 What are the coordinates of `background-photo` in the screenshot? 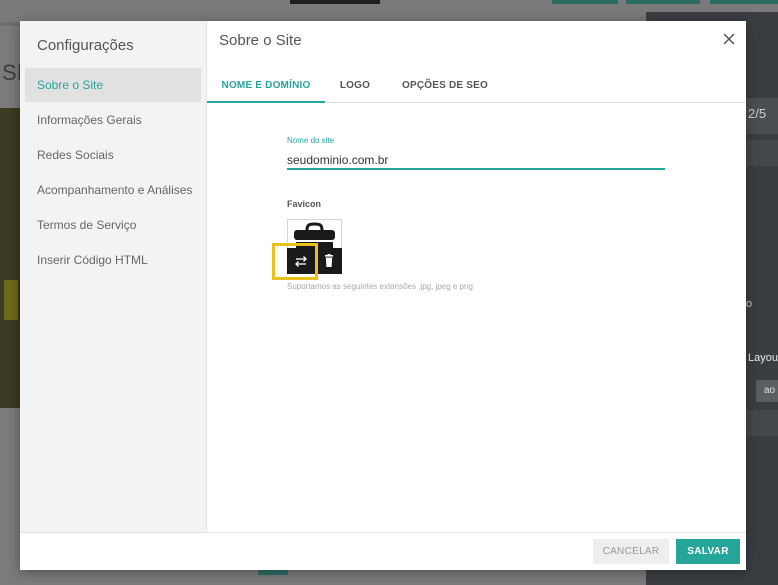 It's located at (10, 258).